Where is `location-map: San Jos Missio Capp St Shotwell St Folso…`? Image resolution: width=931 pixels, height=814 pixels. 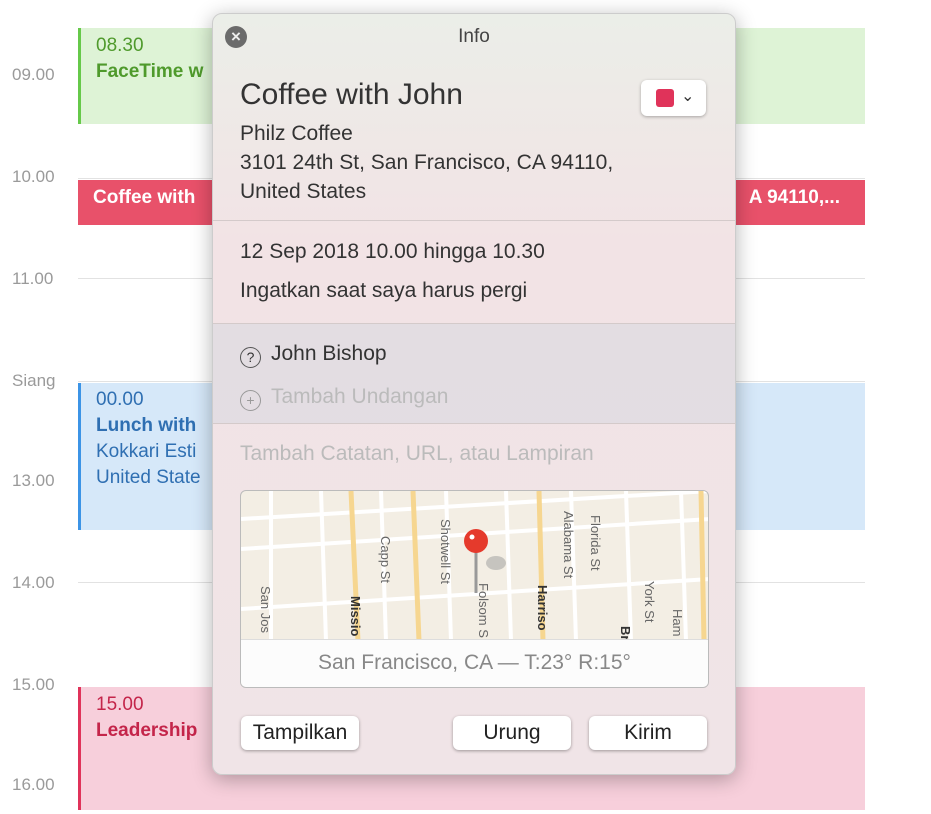
location-map: San Jos Missio Capp St Shotwell St Folso… is located at coordinates (474, 589).